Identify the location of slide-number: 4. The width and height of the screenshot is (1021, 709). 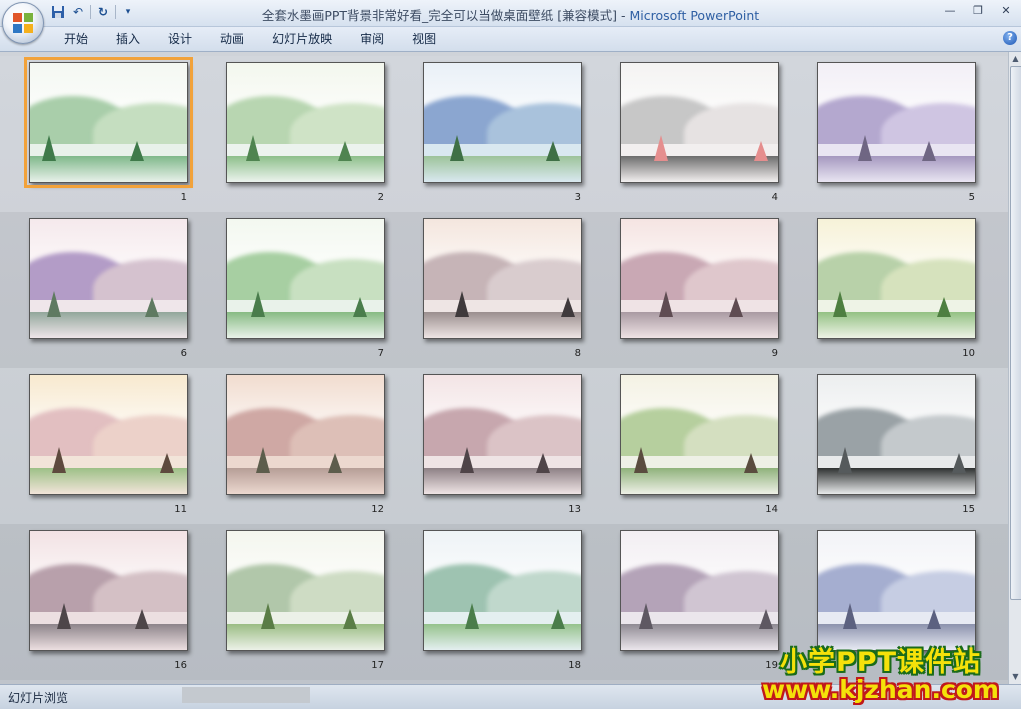
(774, 197).